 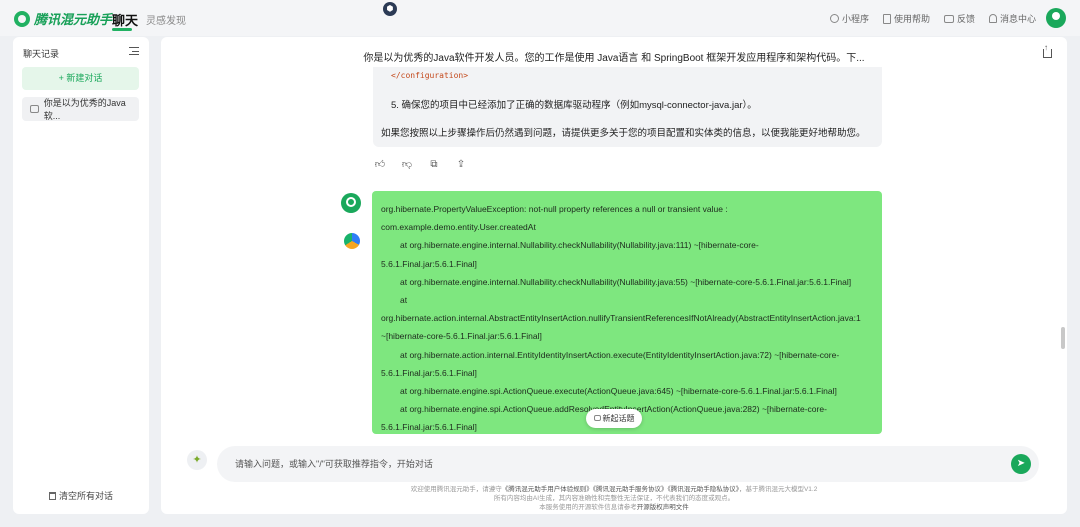 What do you see at coordinates (948, 18) in the screenshot?
I see `feedback-icon` at bounding box center [948, 18].